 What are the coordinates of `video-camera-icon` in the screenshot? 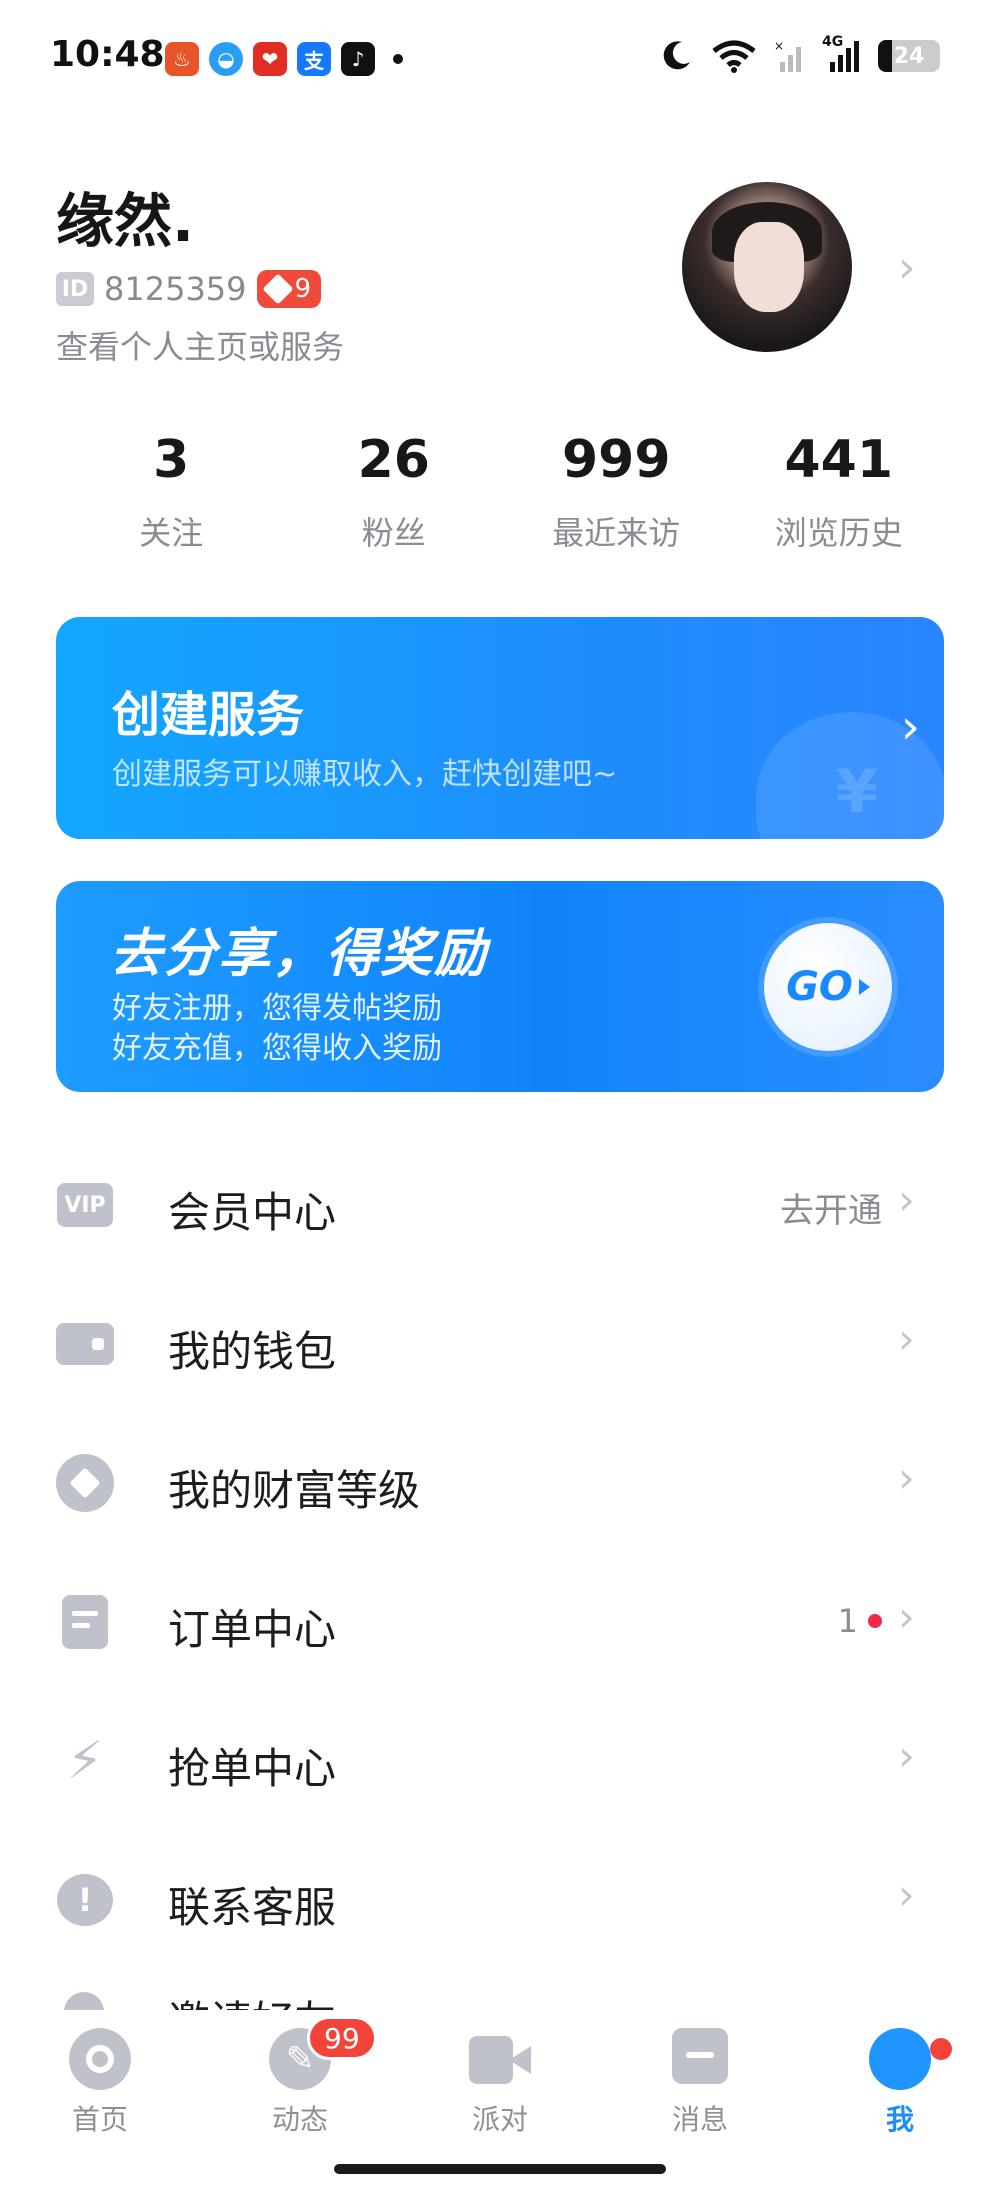 It's located at (500, 2060).